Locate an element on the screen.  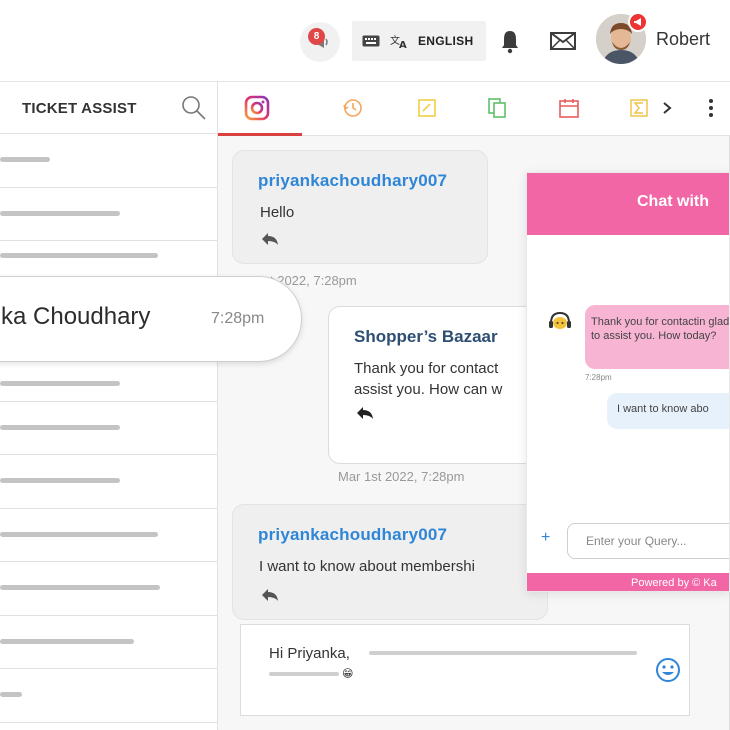
ticket-list-header: TICKET ASSIST is located at coordinates (108, 108).